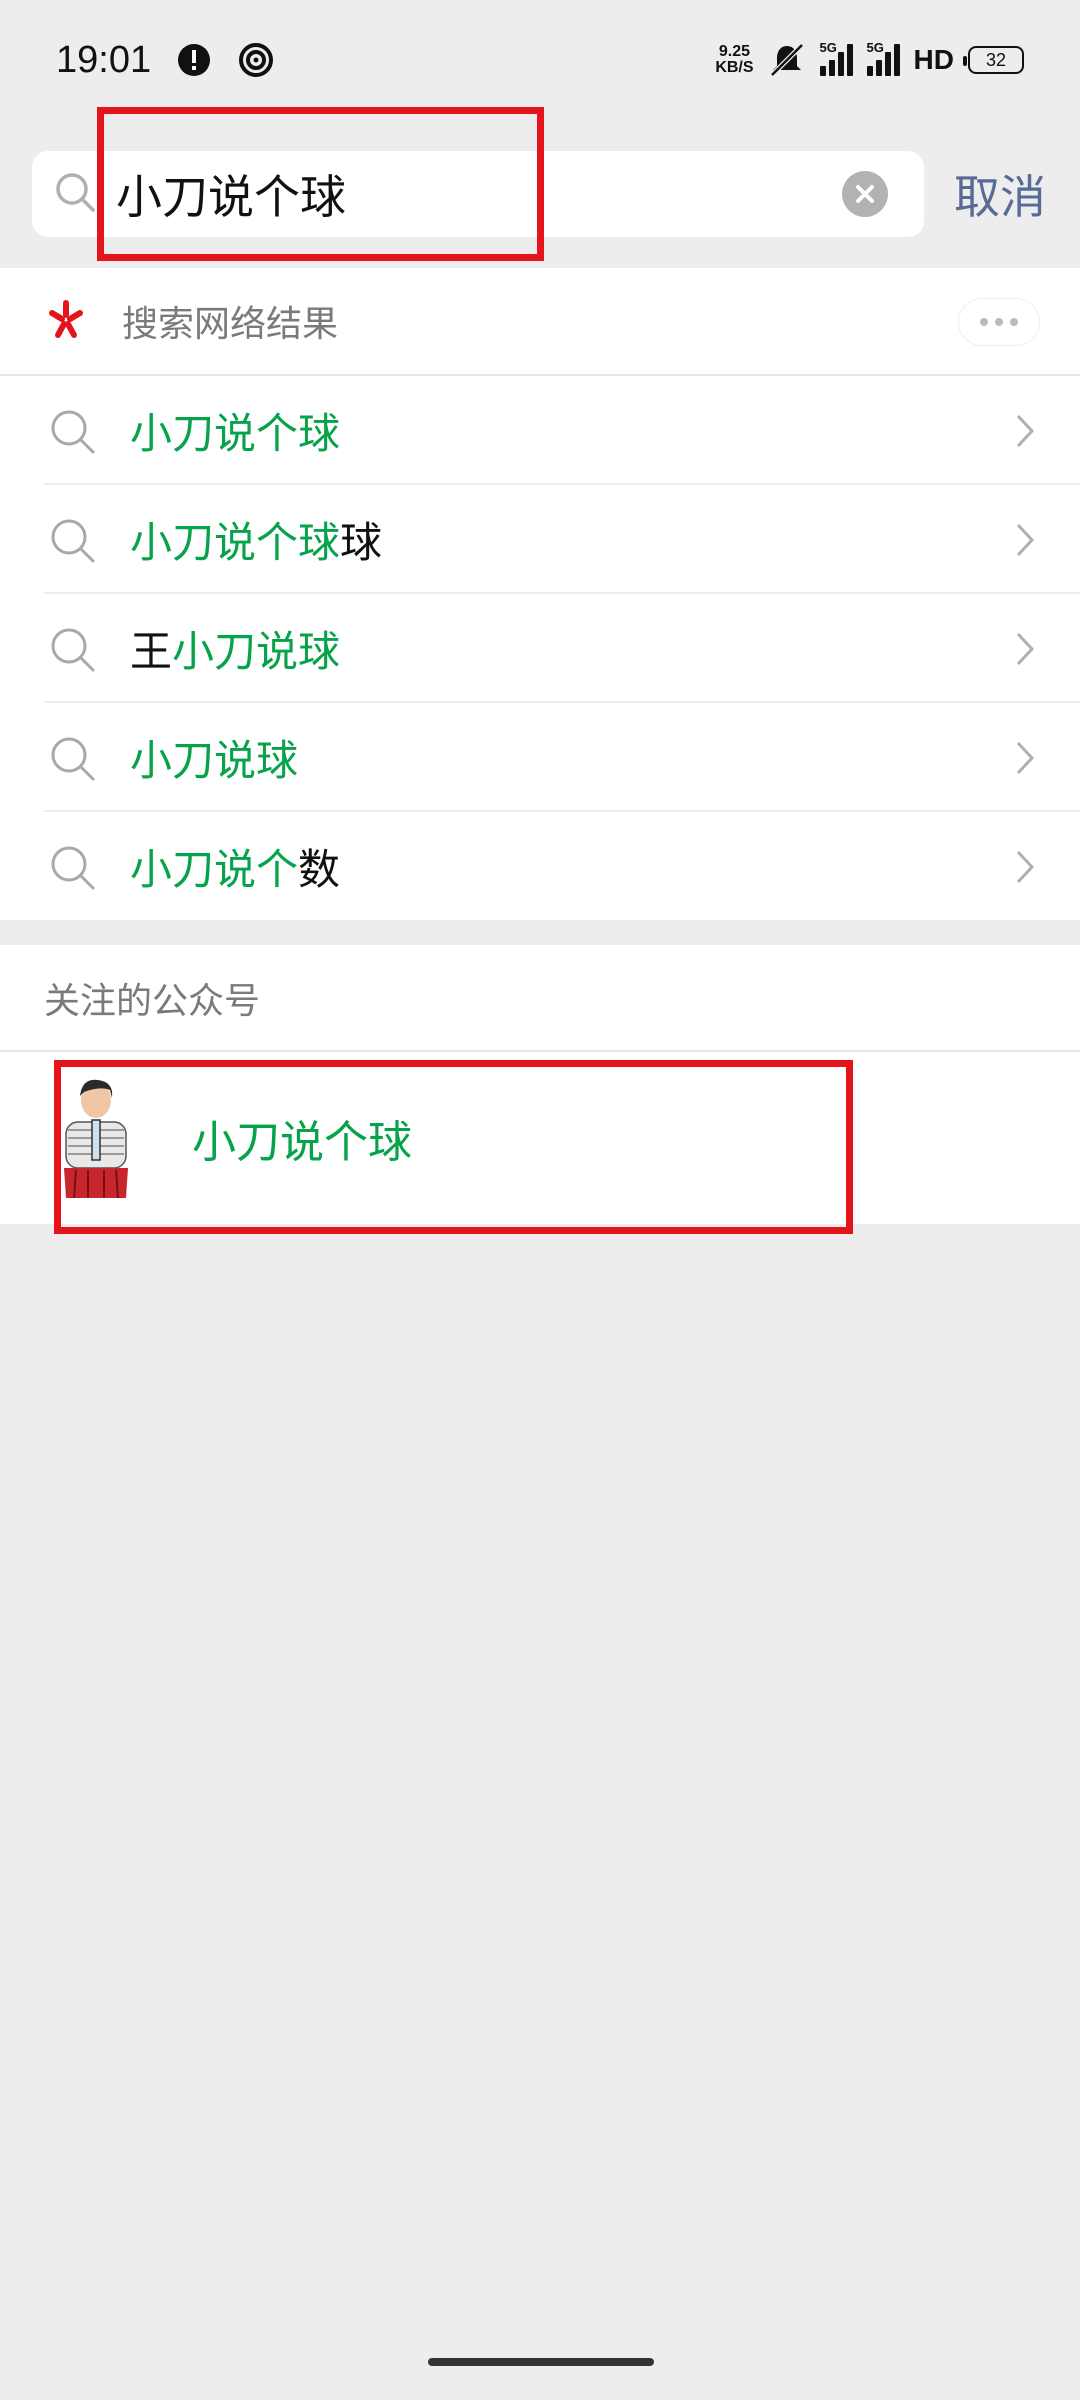 The image size is (1080, 2400). Describe the element at coordinates (540, 866) in the screenshot. I see `suggestion-item: 小刀说个数` at that location.